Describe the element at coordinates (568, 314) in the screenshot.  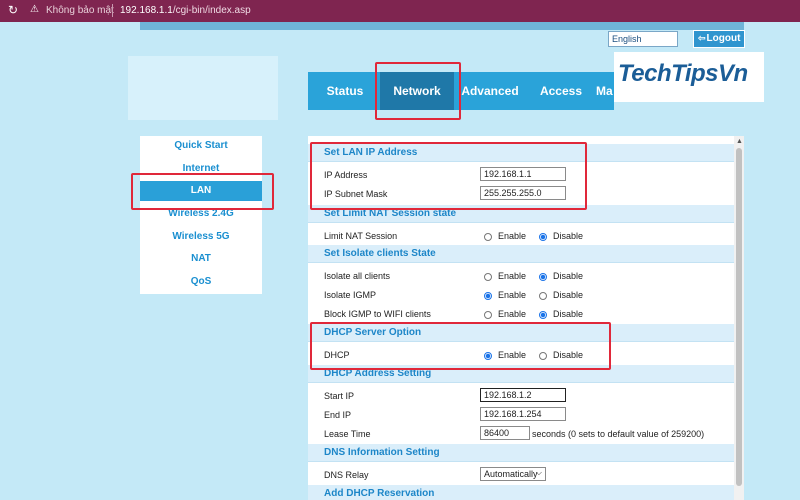
I see `block-igmp-disable-label: Disable` at that location.